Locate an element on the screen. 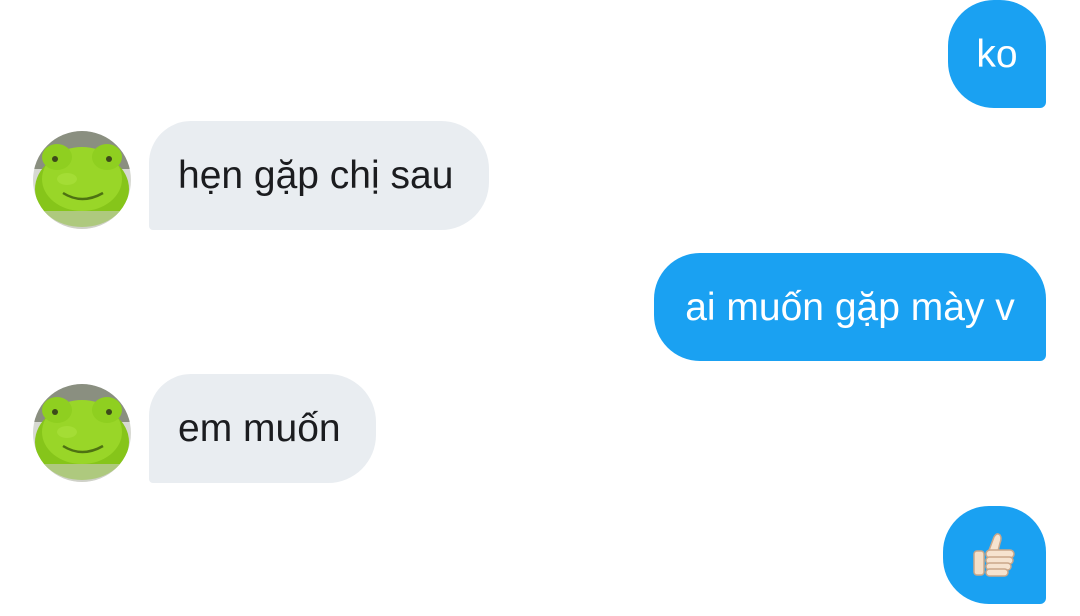  message-text: ko is located at coordinates (997, 54).